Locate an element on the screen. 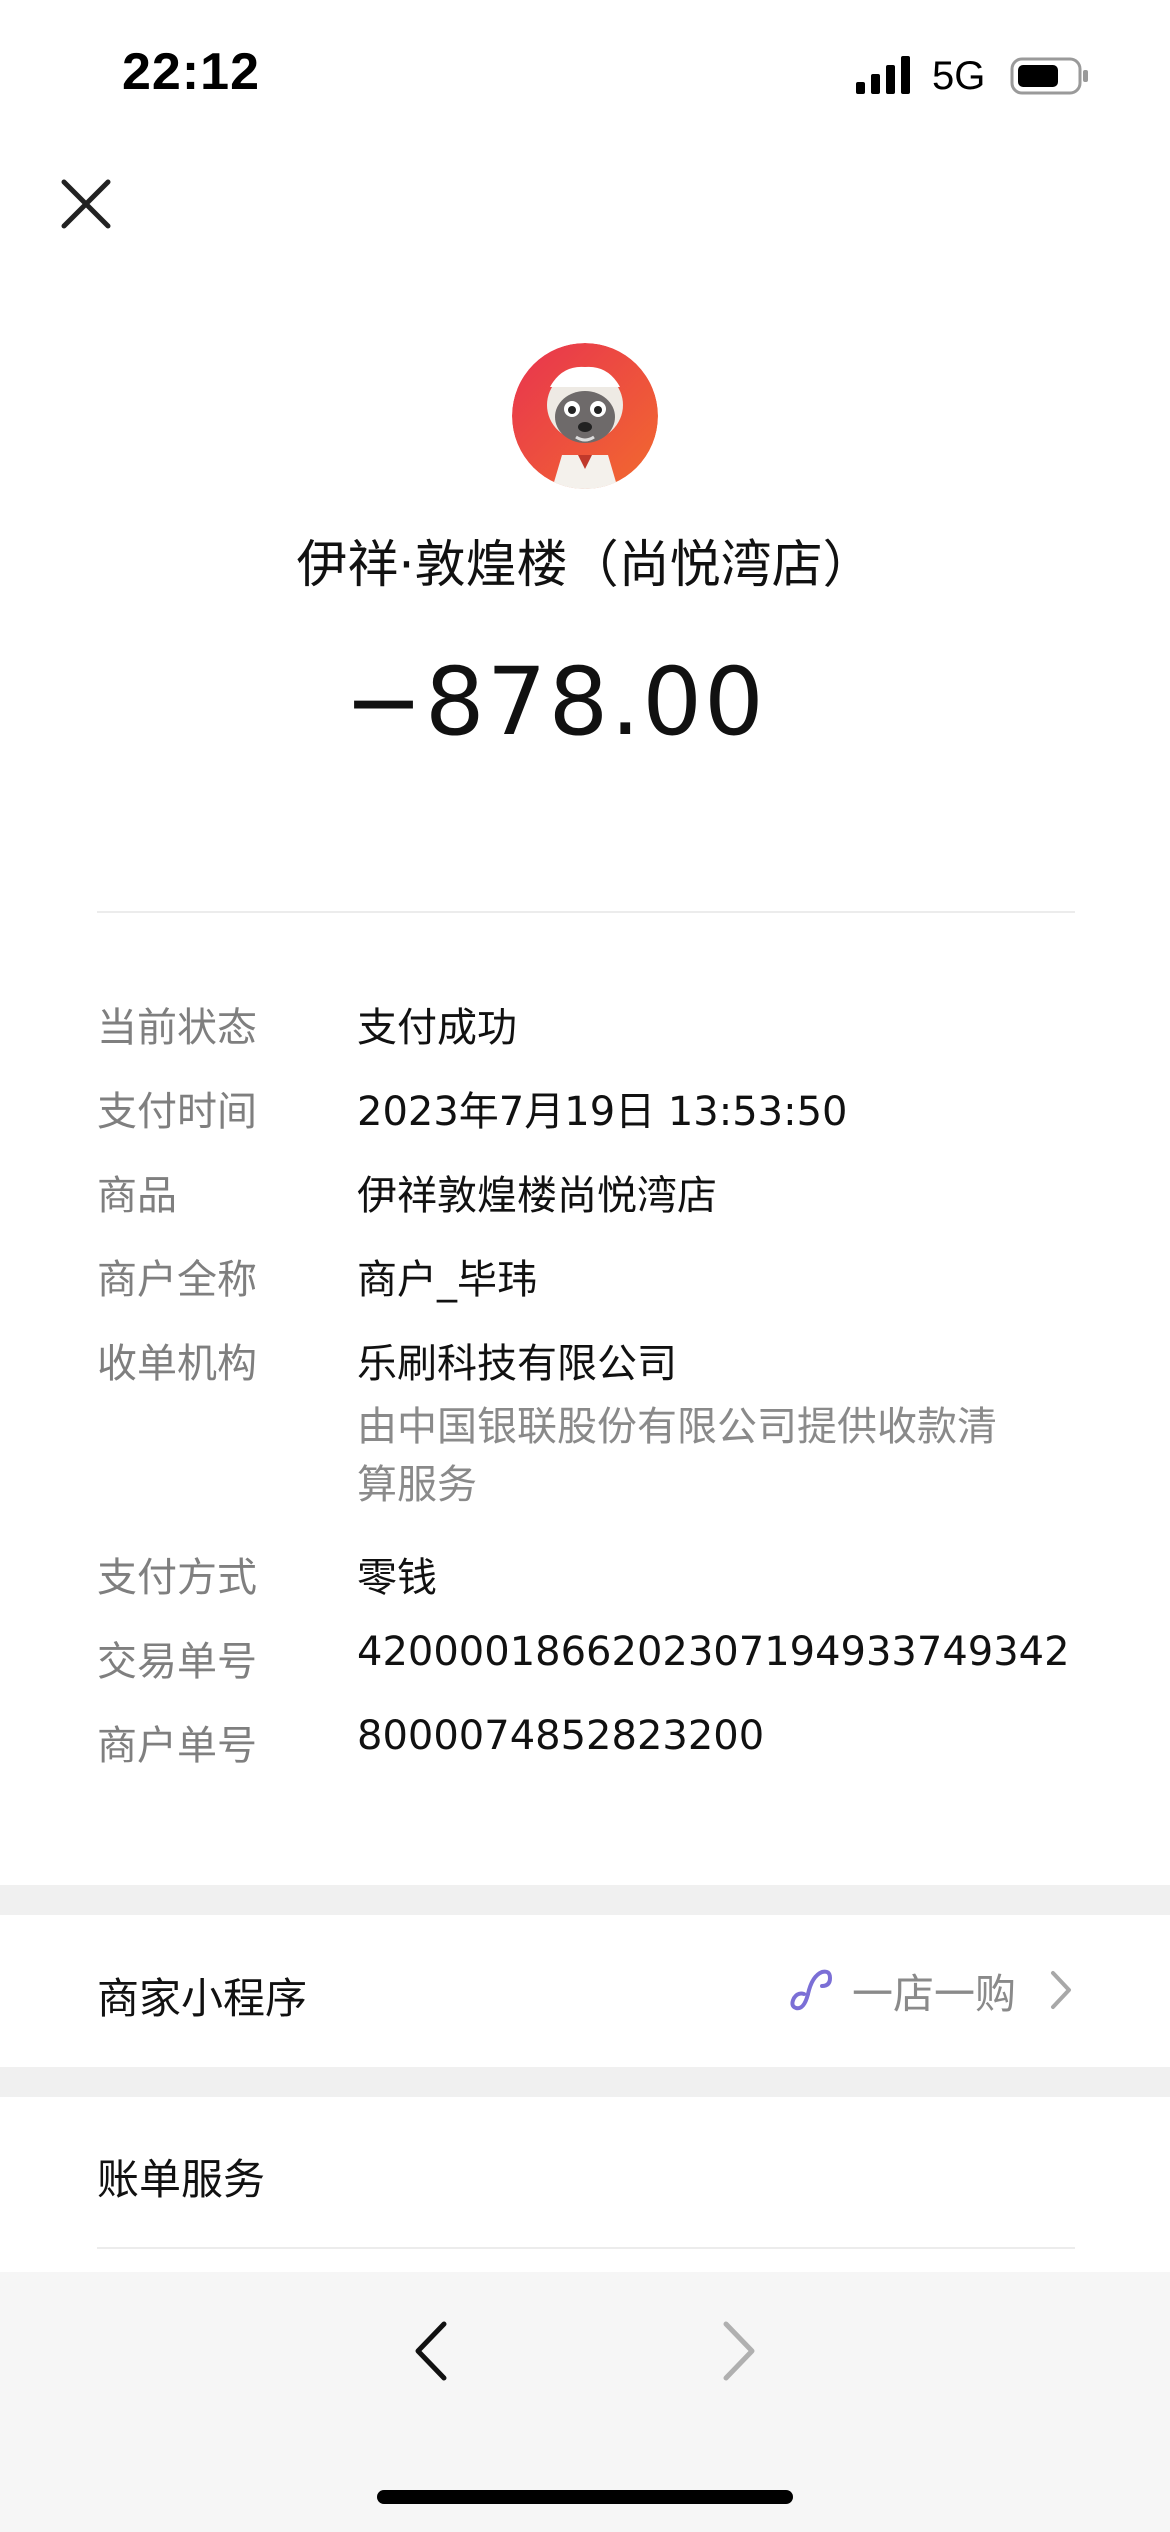 The width and height of the screenshot is (1170, 2532). acquirer-note-line: 由中国银联股份有限公司提供收款清 is located at coordinates (677, 1427).